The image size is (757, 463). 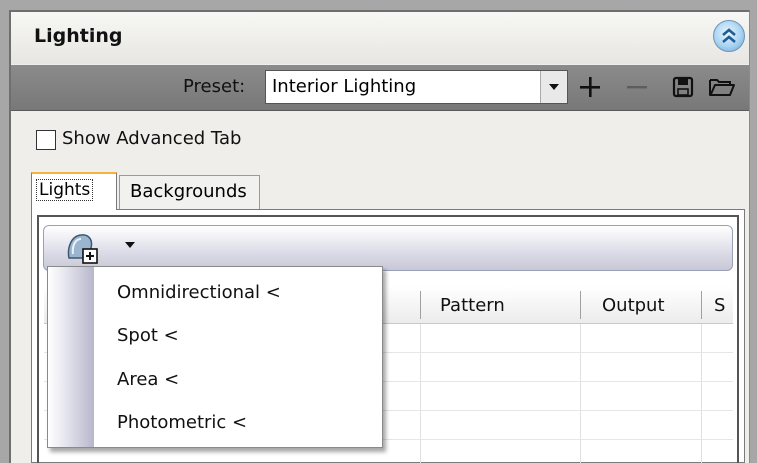 What do you see at coordinates (182, 422) in the screenshot?
I see `menu-item-photometric-label: Photometric <` at bounding box center [182, 422].